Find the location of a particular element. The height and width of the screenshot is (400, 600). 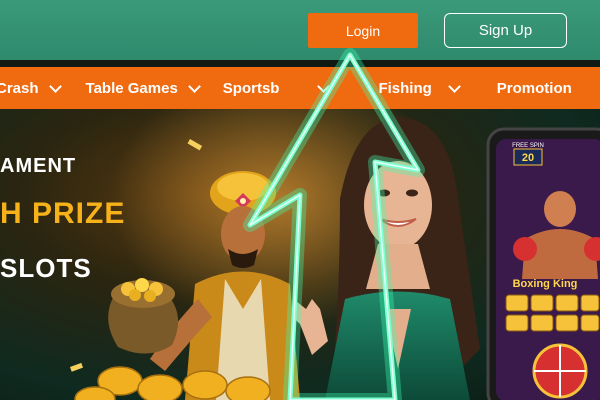

nav-item-label: Table Games is located at coordinates (131, 88).